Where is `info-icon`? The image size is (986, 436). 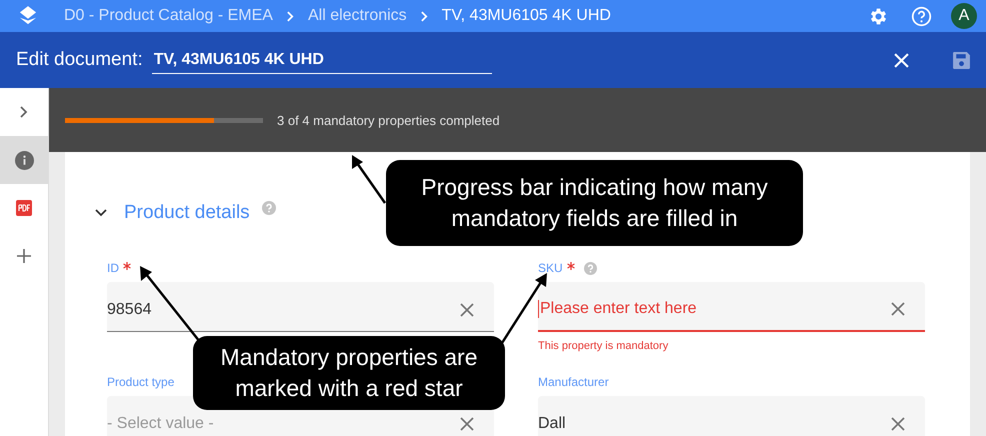
info-icon is located at coordinates (24, 160).